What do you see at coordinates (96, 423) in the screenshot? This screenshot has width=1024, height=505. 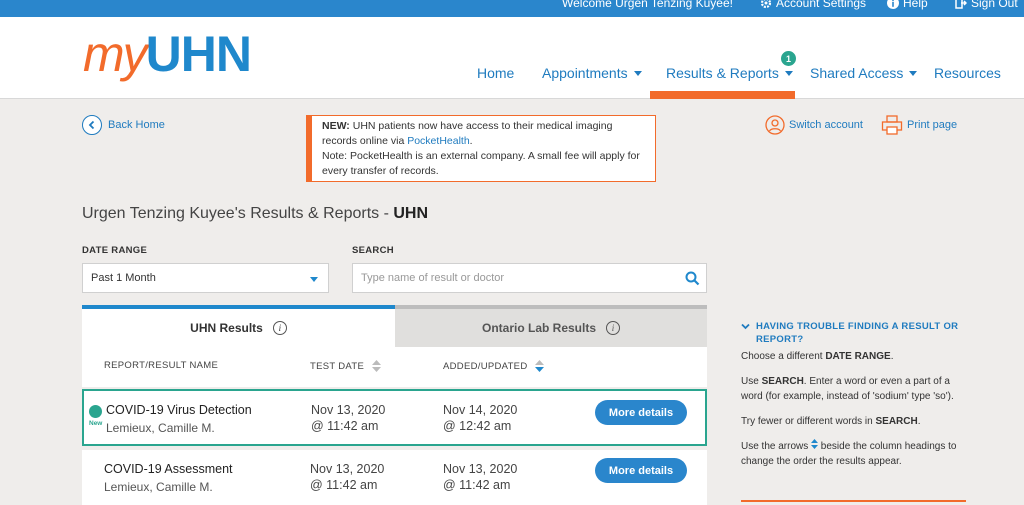 I see `new-label: New` at bounding box center [96, 423].